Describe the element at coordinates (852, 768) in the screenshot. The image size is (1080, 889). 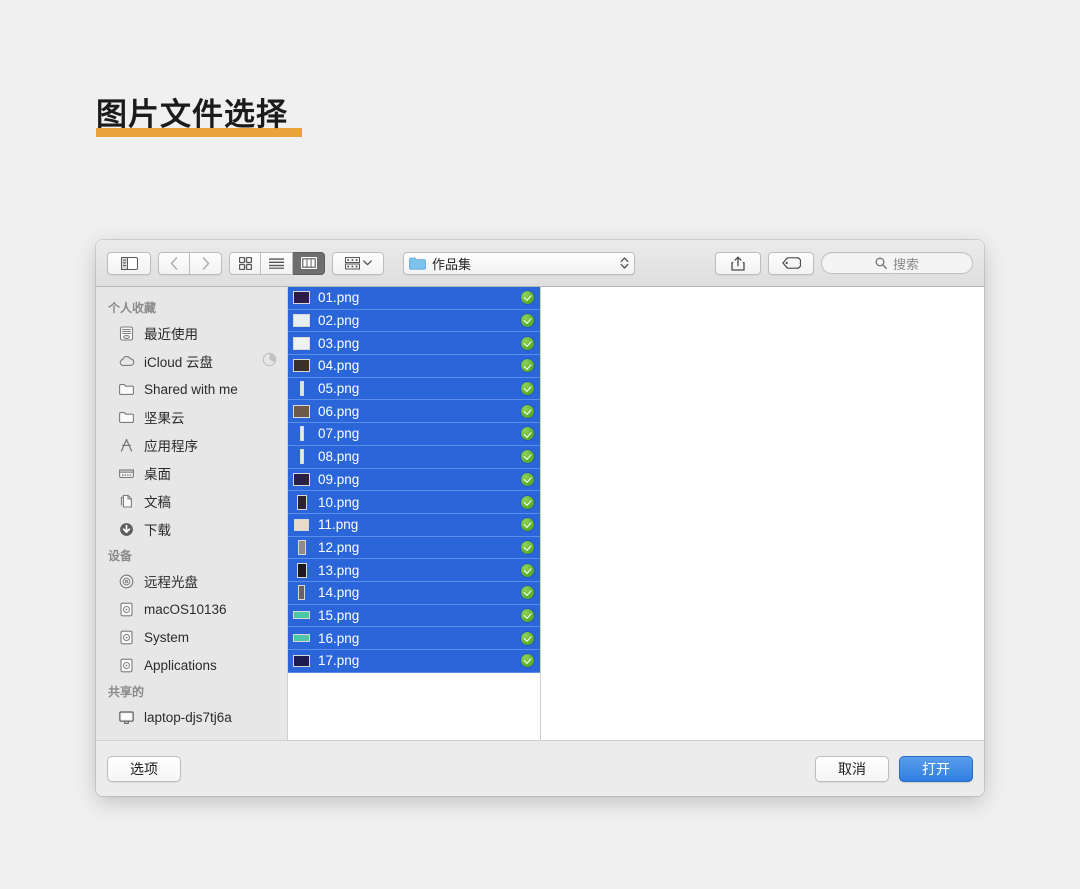
I see `cancel-button: 取消` at that location.